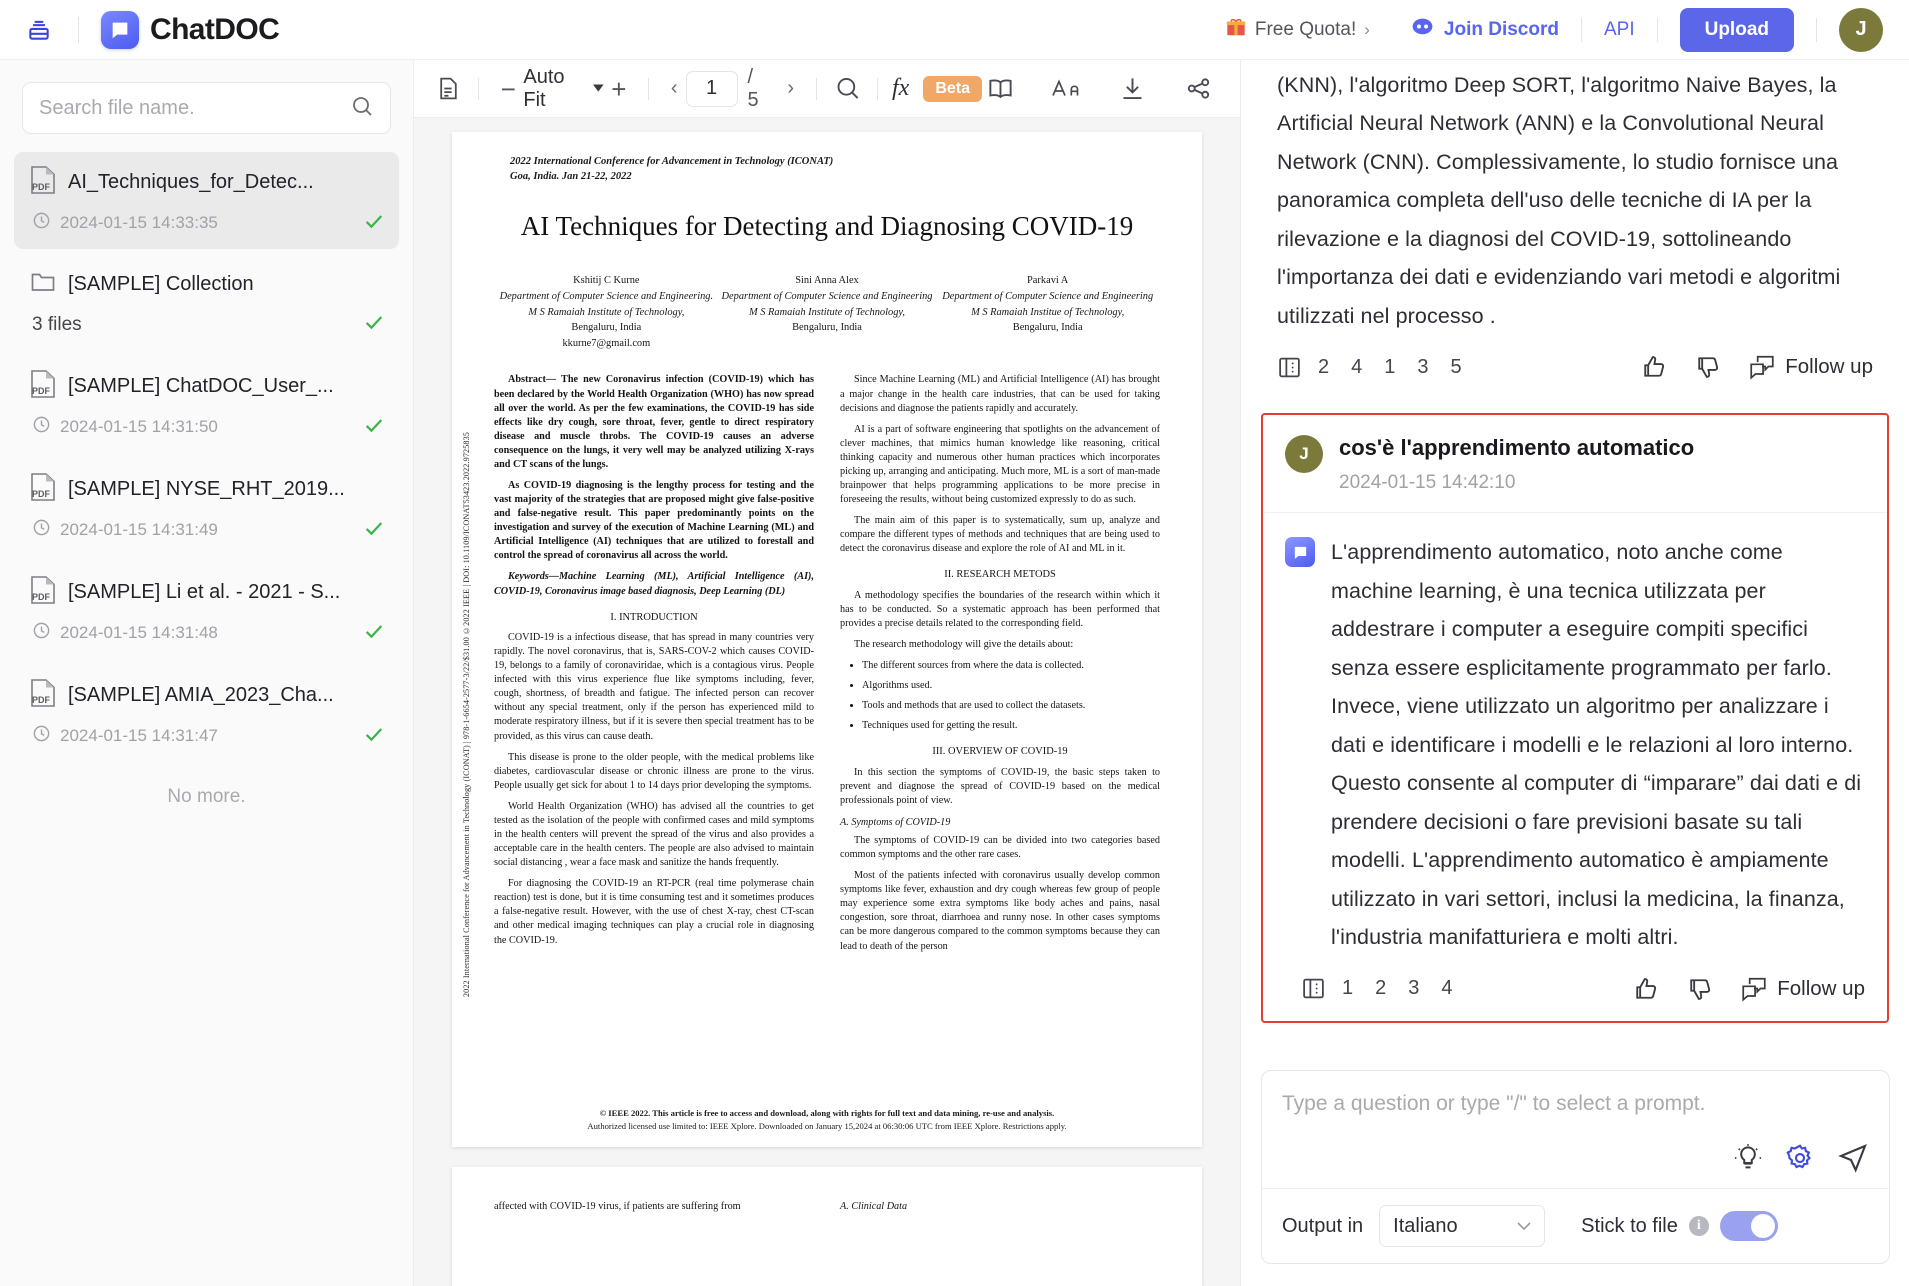  Describe the element at coordinates (1066, 89) in the screenshot. I see `font-size-icon` at that location.